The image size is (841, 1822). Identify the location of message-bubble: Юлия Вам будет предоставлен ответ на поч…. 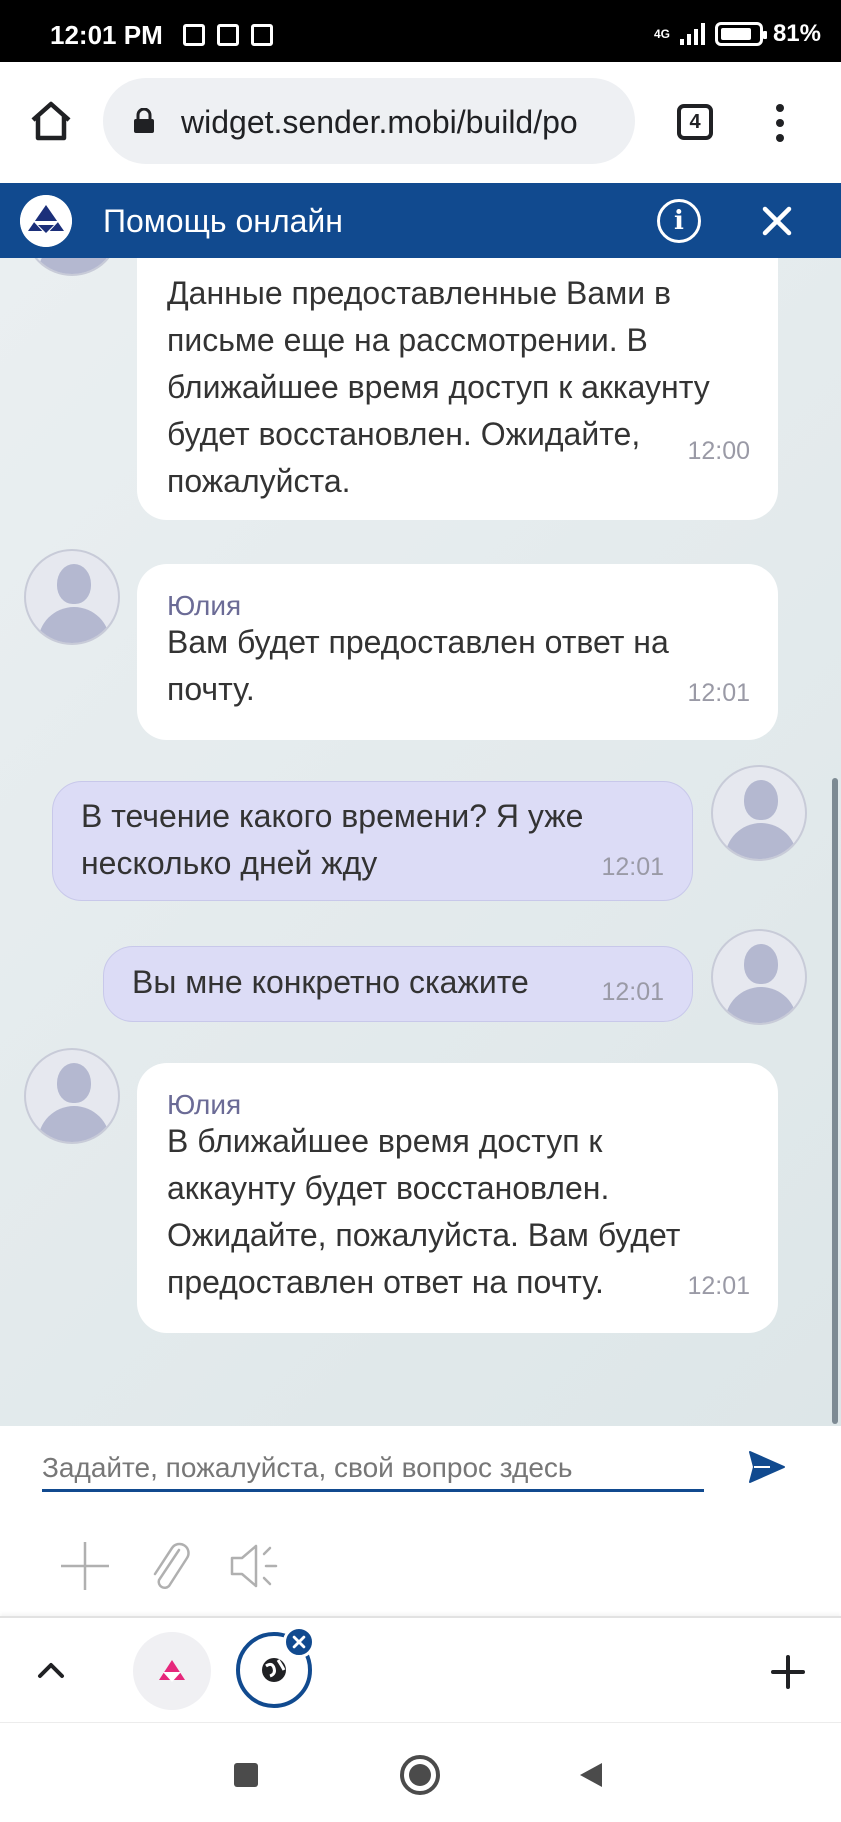
(457, 652).